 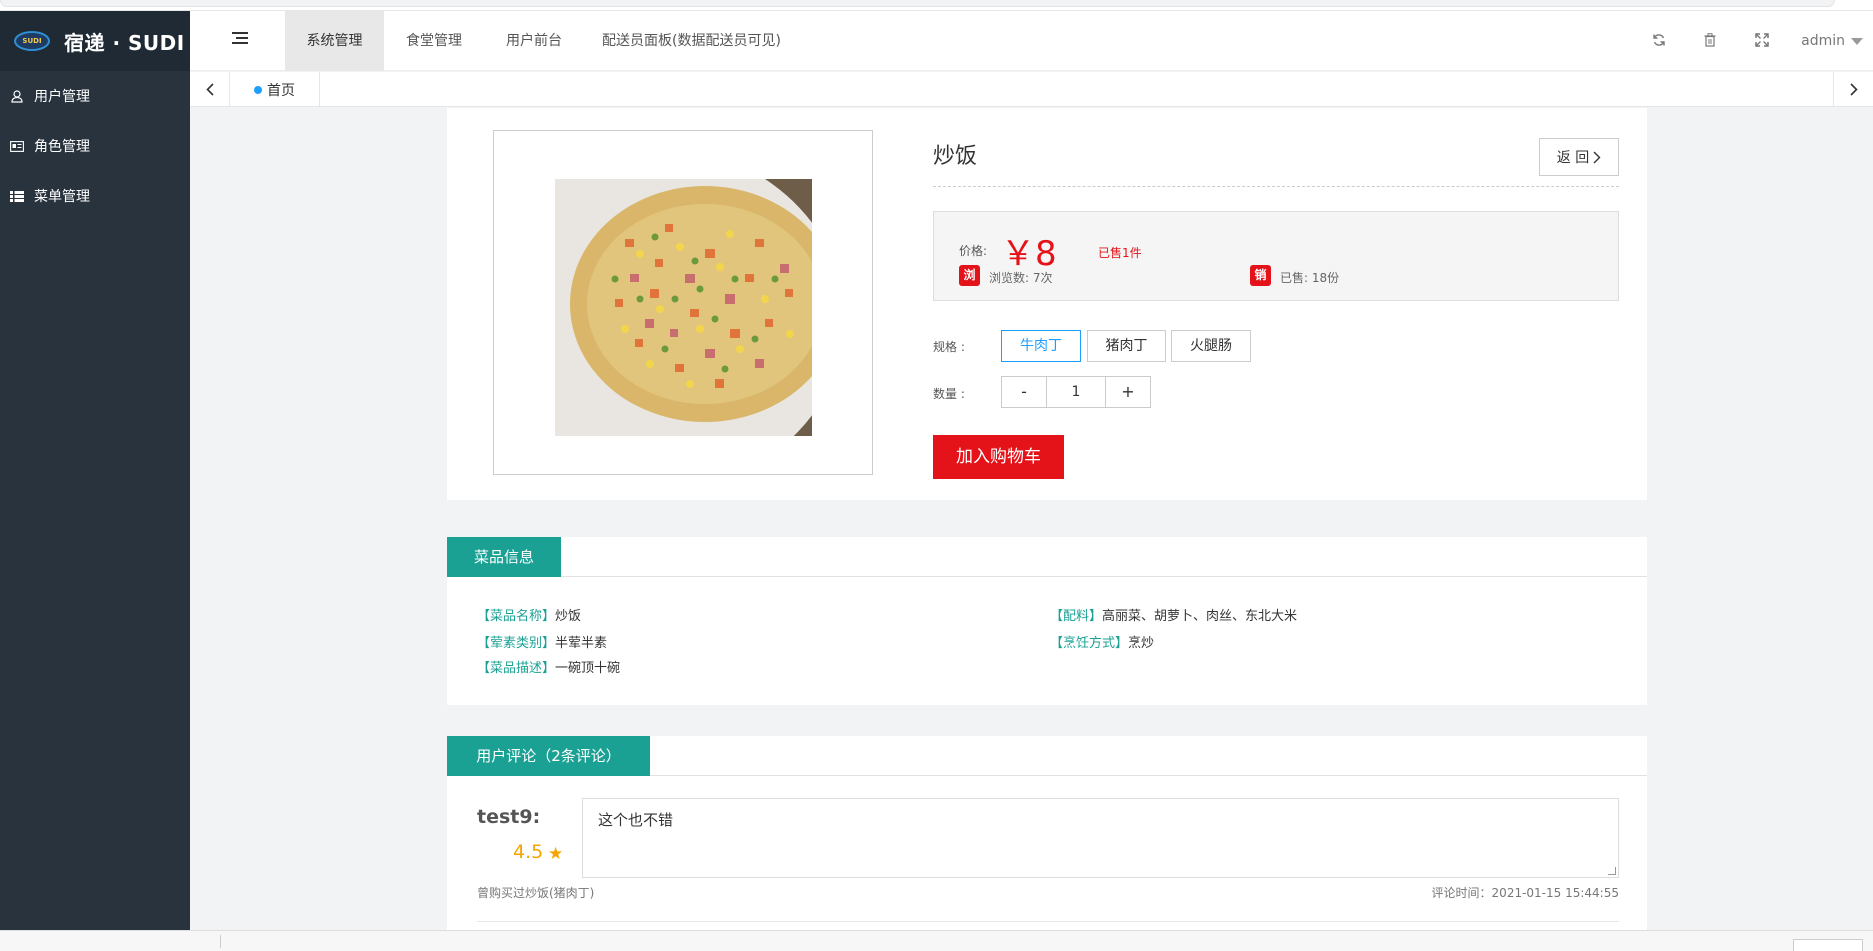 I want to click on trash-icon, so click(x=1710, y=41).